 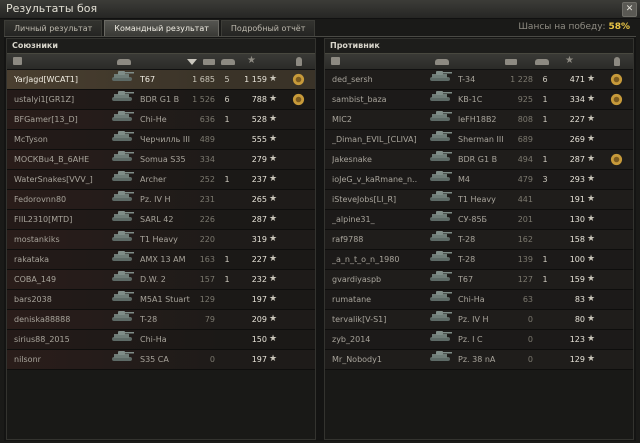 I want to click on damage-value: 1 526, so click(x=203, y=99).